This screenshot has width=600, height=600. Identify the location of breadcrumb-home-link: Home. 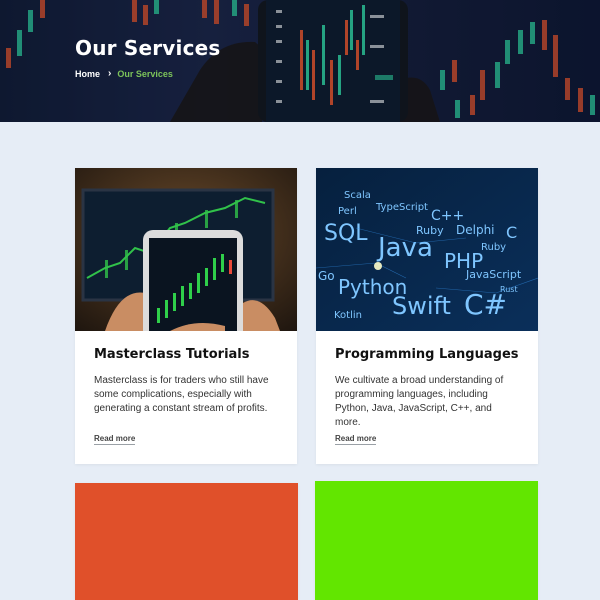
(87, 74).